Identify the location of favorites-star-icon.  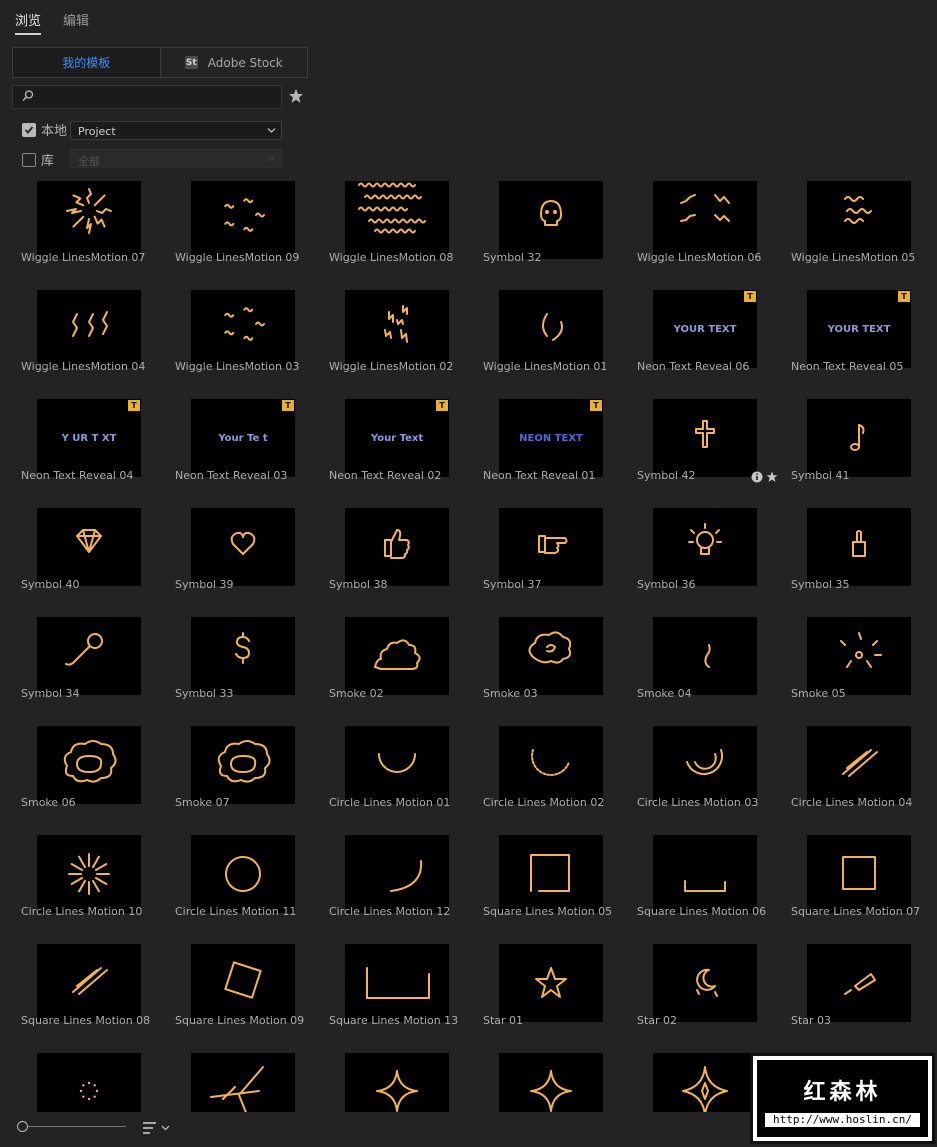
(296, 96).